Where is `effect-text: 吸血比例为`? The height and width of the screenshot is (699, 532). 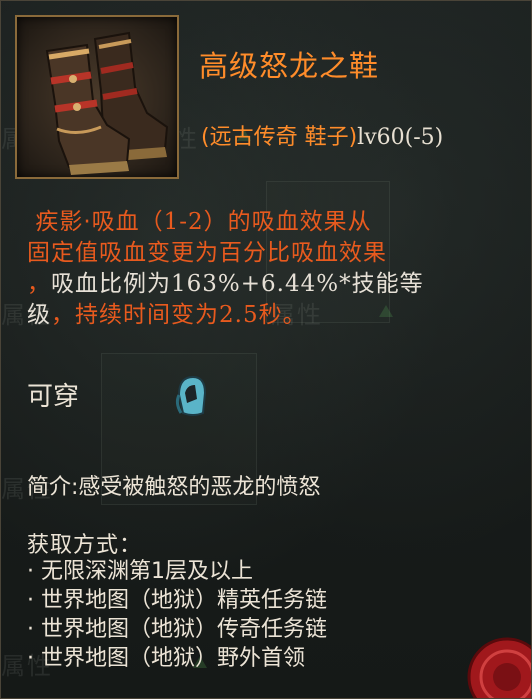 effect-text: 吸血比例为 is located at coordinates (111, 284).